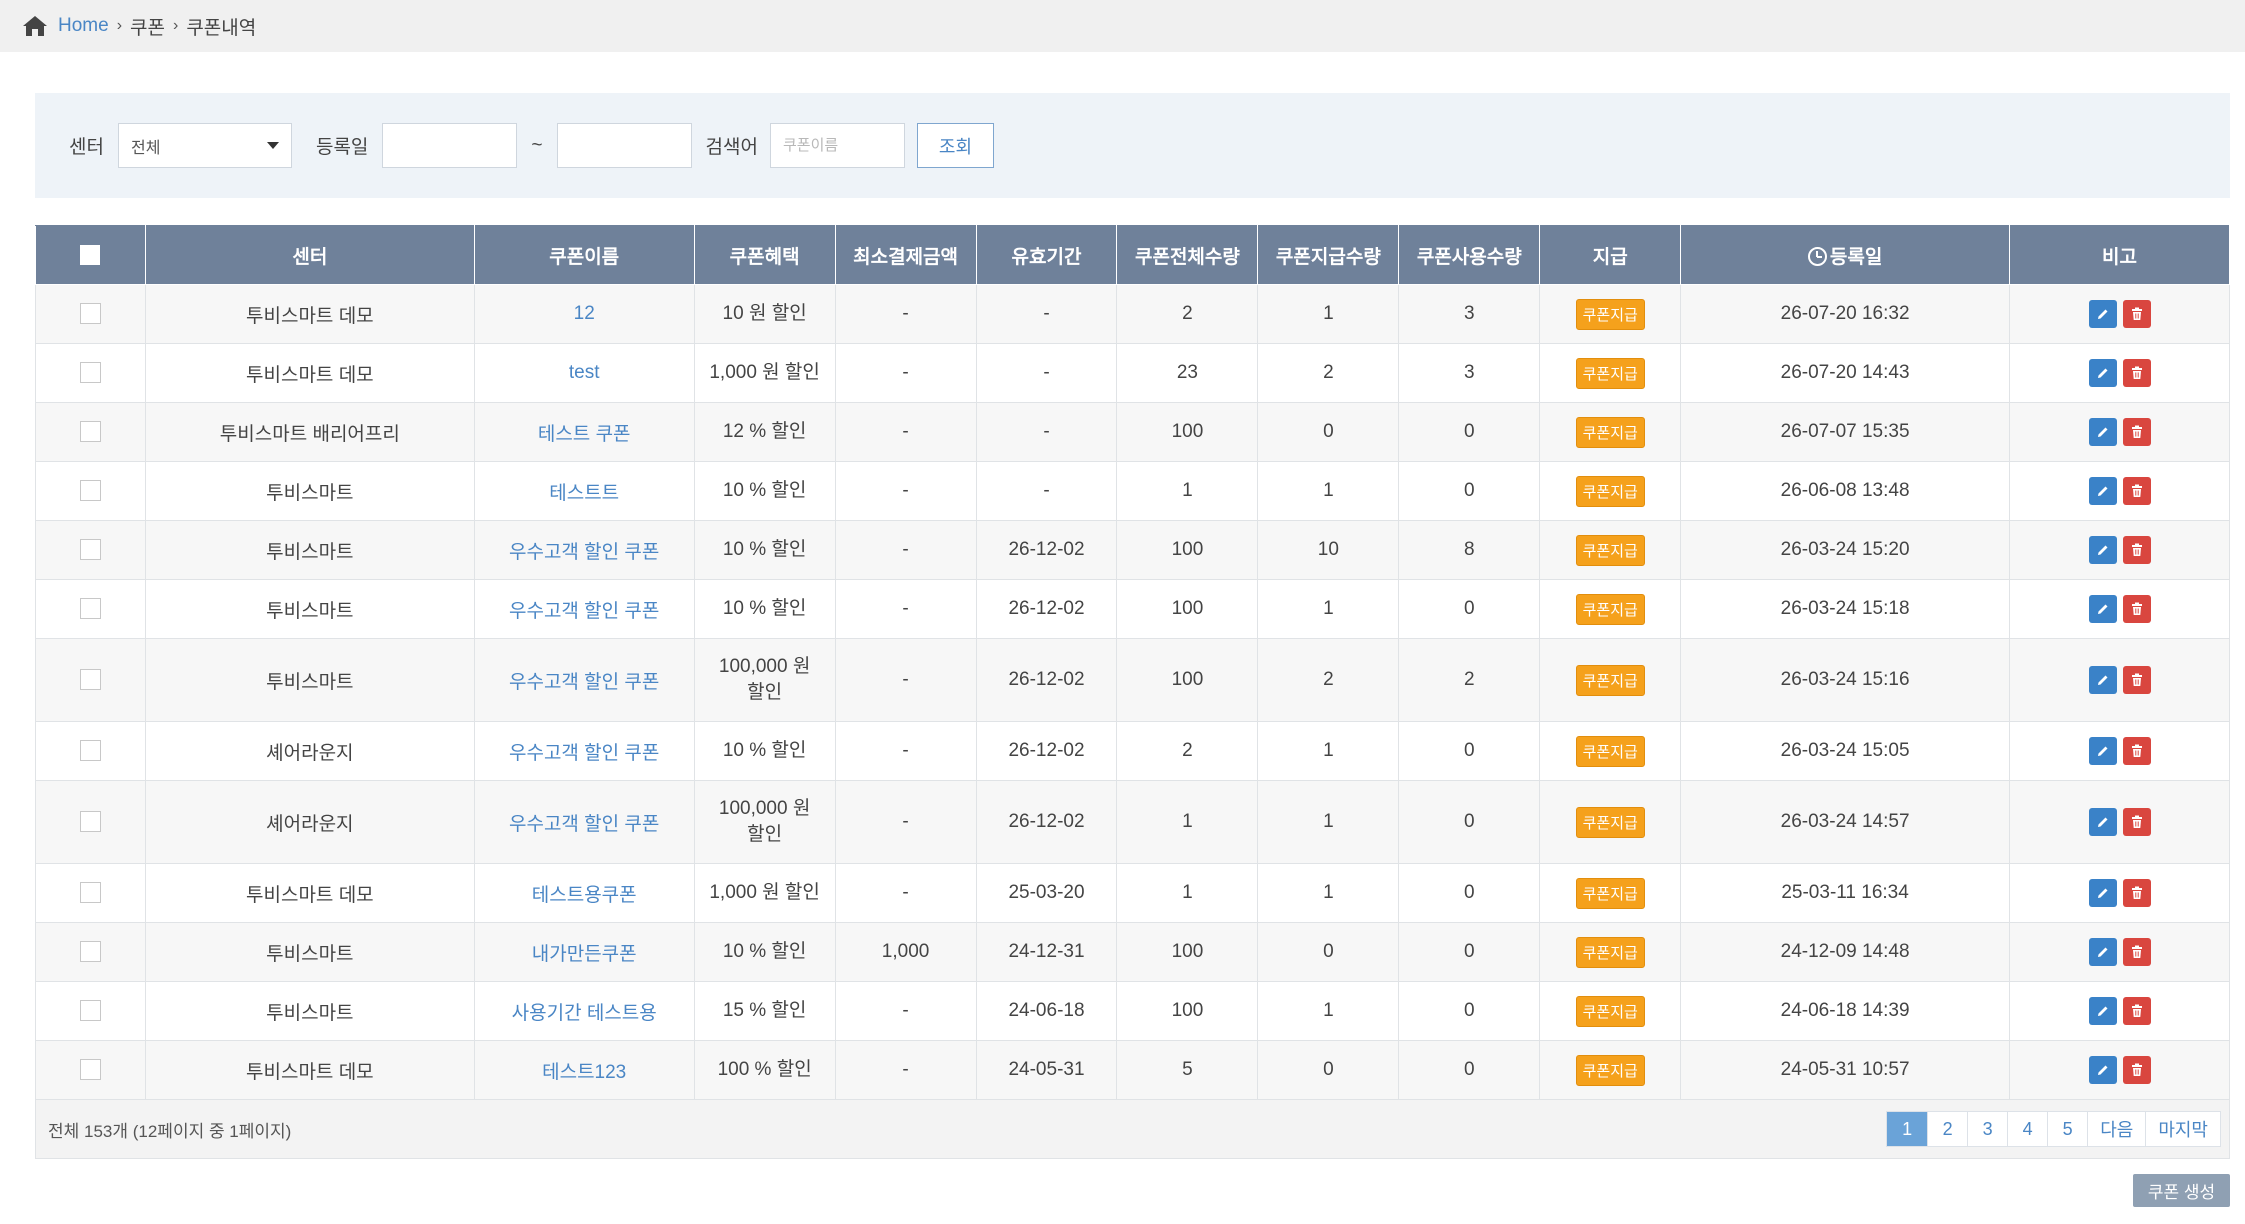 Image resolution: width=2245 pixels, height=1224 pixels. Describe the element at coordinates (584, 893) in the screenshot. I see `coupon-name-link: 테스트용쿠폰` at that location.